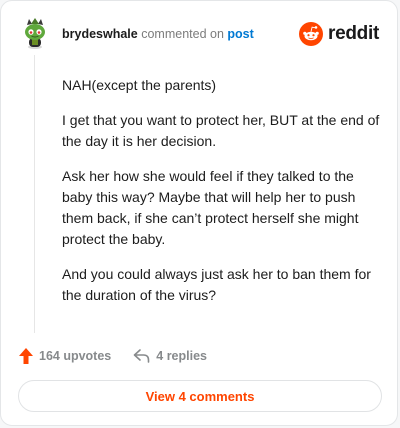  I want to click on comment-header: brydeswhale commented on post reddit, so click(200, 35).